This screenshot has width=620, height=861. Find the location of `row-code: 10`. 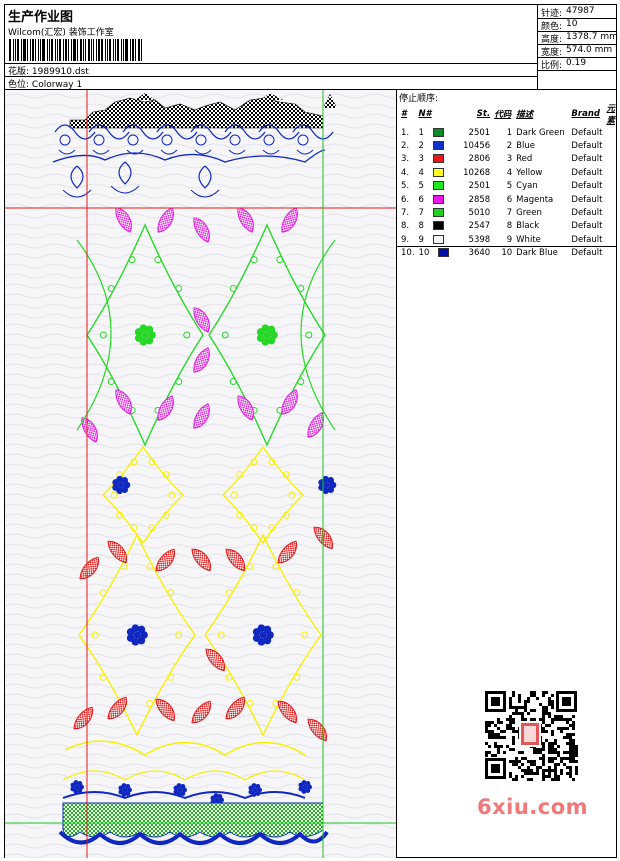

row-code: 10 is located at coordinates (507, 253).